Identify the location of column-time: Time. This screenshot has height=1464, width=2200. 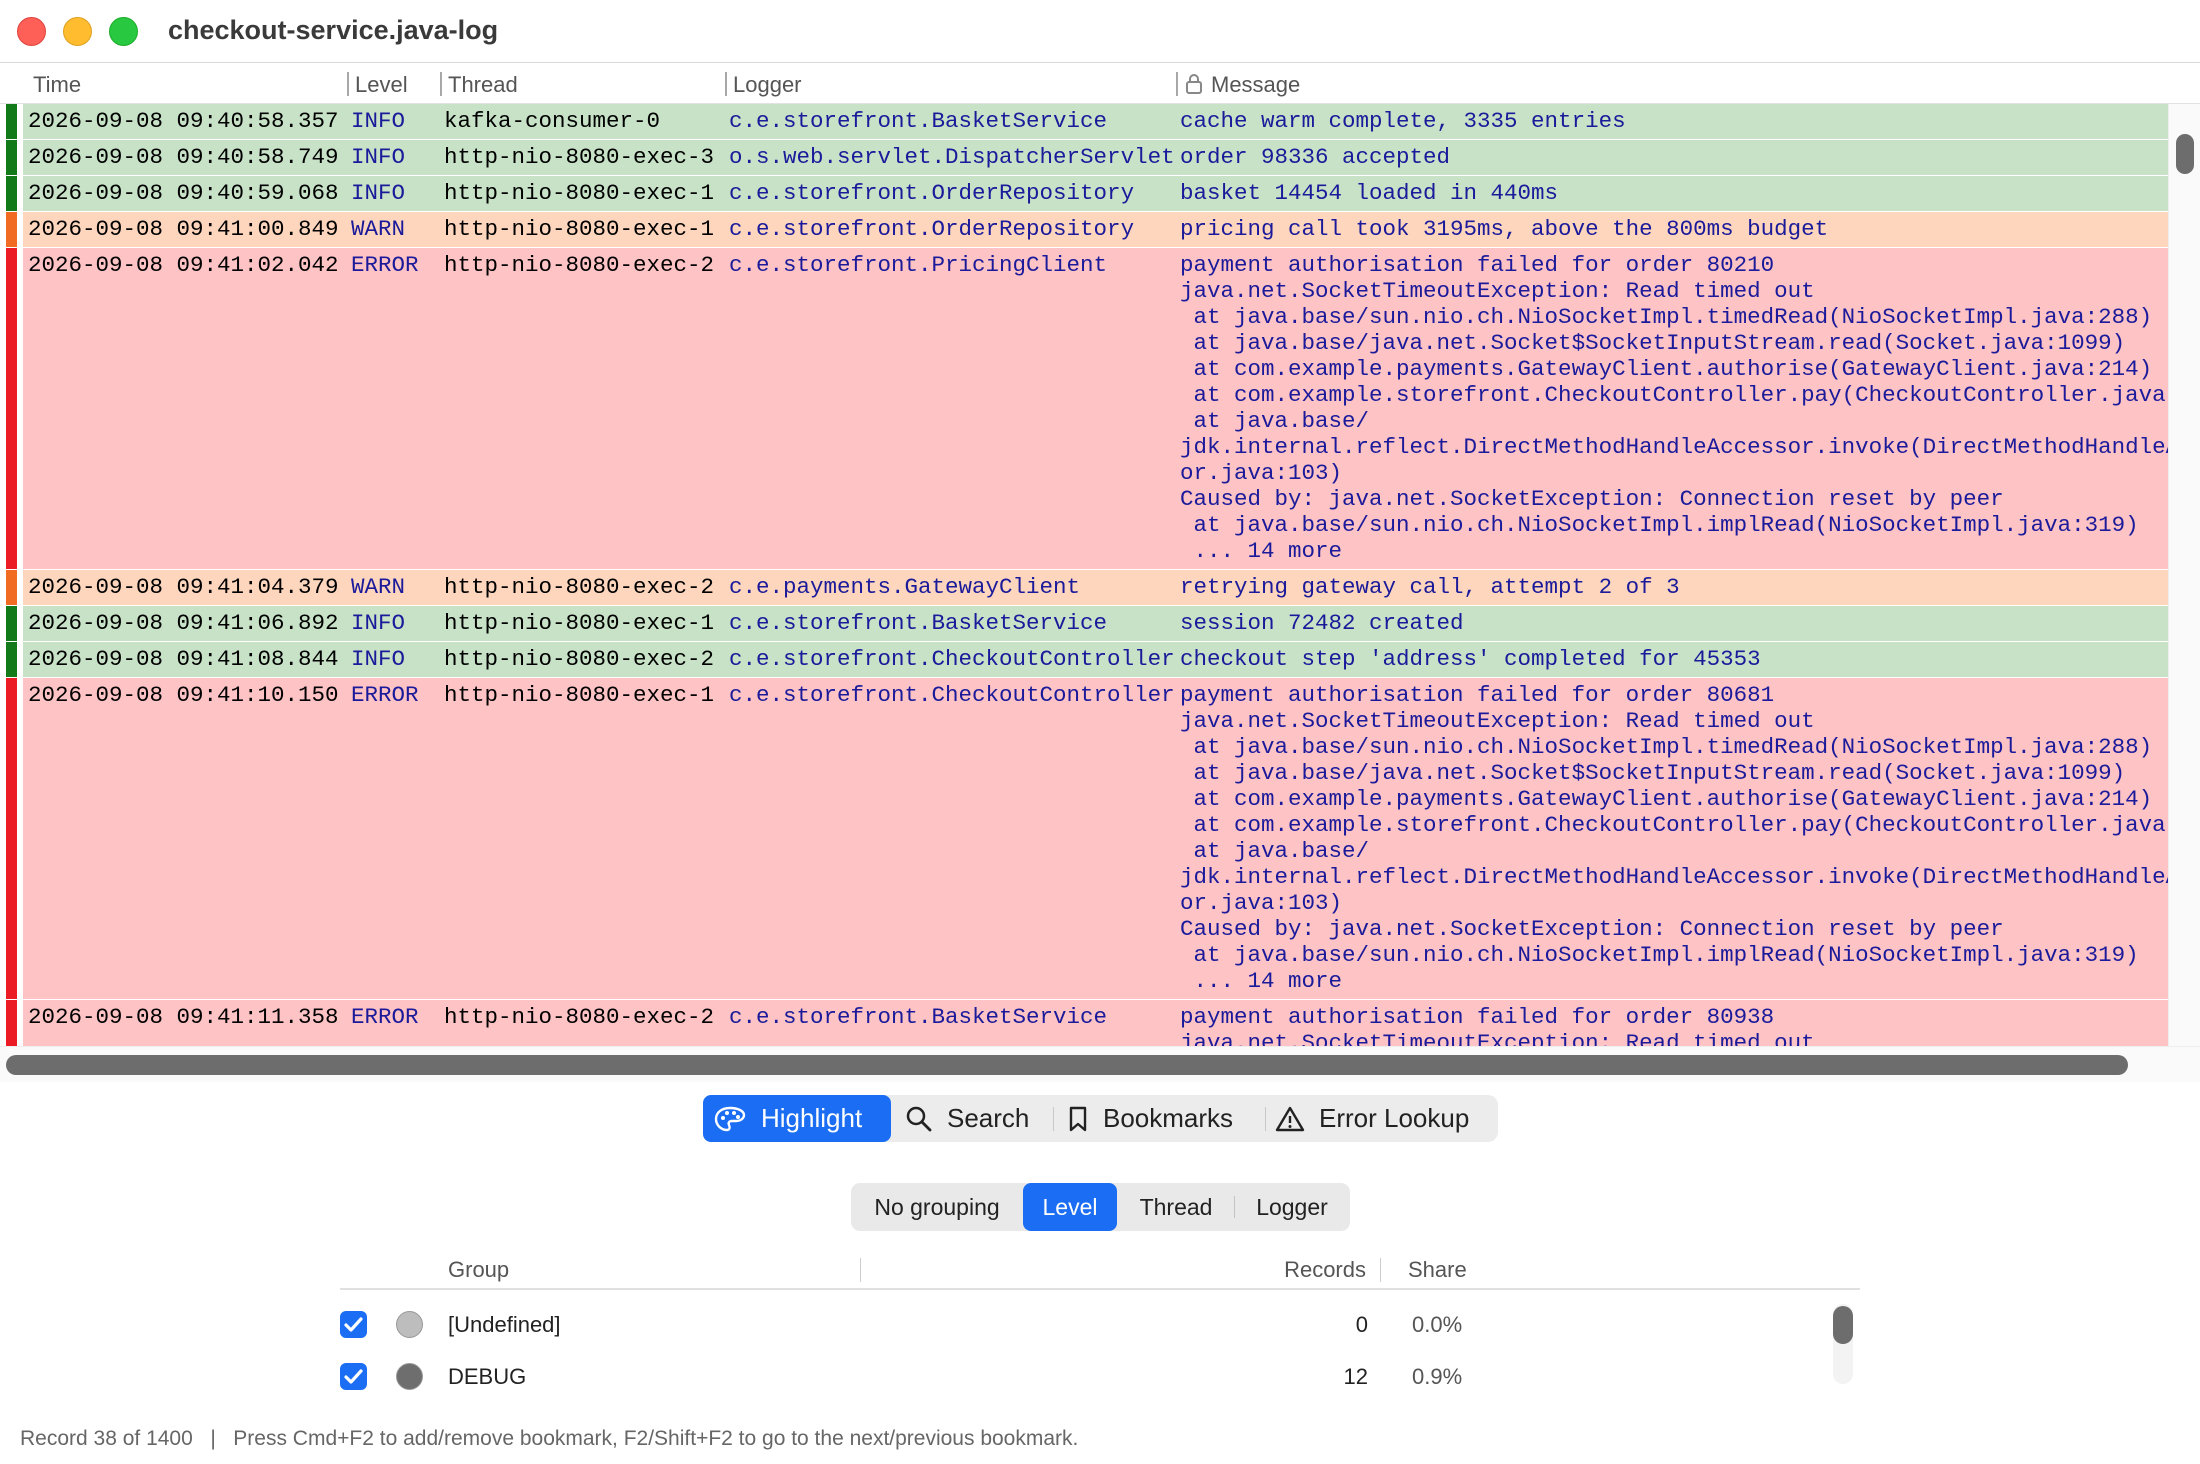
(57, 85).